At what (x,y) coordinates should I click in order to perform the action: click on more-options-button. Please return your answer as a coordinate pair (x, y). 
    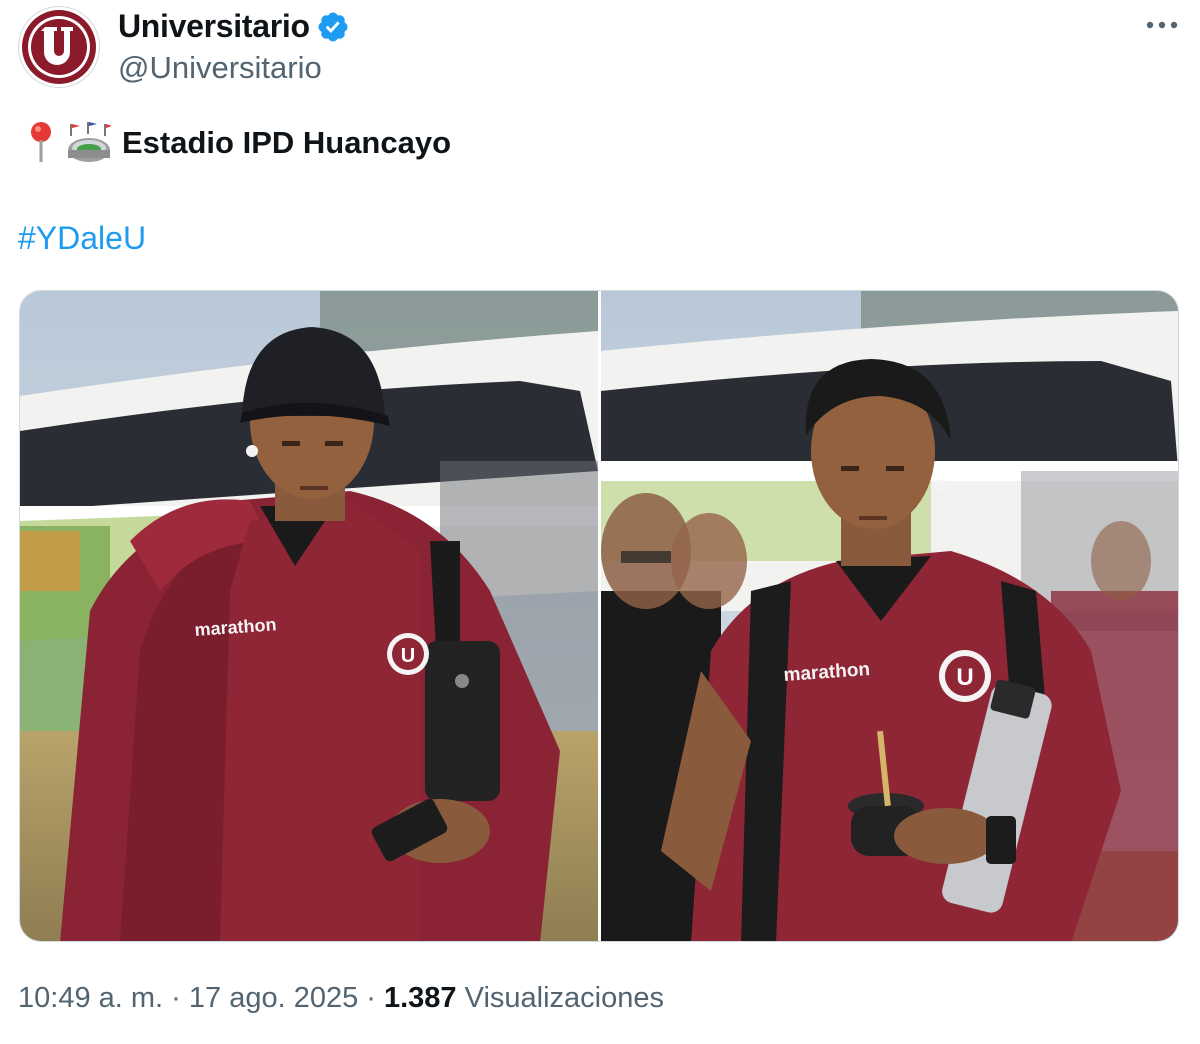
    Looking at the image, I should click on (1162, 25).